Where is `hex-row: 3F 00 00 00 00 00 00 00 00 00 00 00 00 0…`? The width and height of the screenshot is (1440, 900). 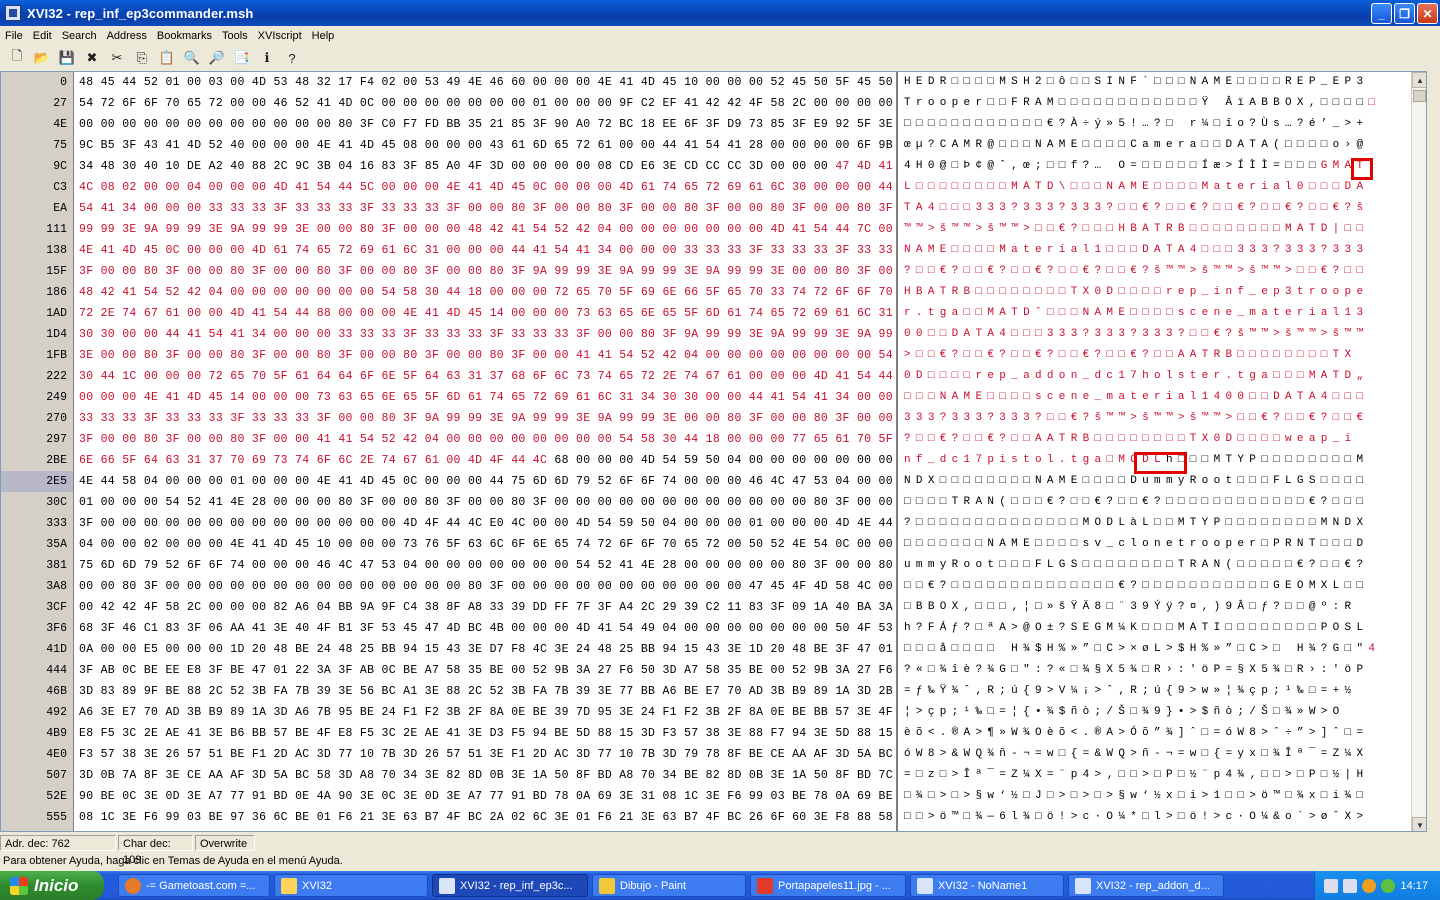
hex-row: 3F 00 00 00 00 00 00 00 00 00 00 00 00 0… is located at coordinates (486, 523).